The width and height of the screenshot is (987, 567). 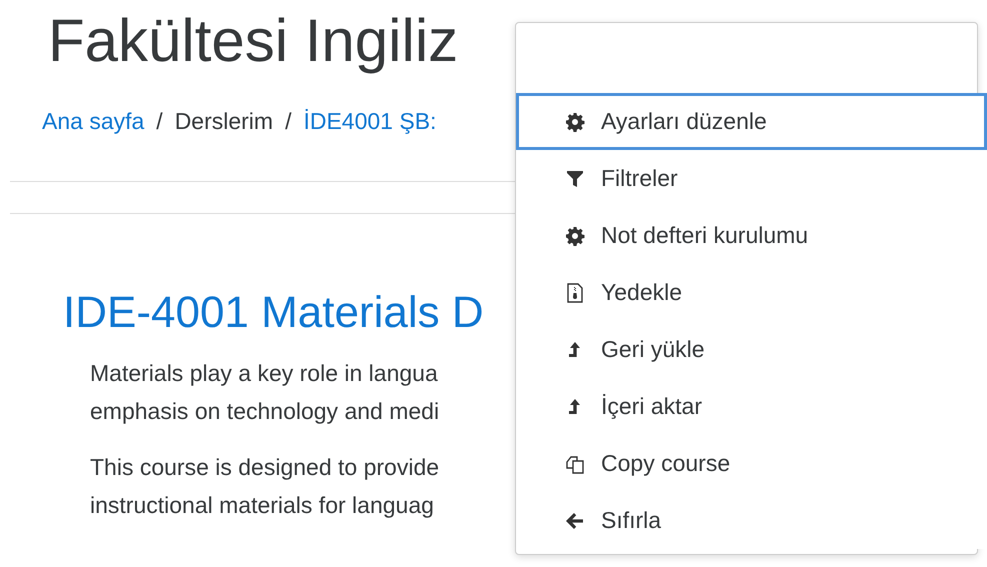 I want to click on copy-icon, so click(x=575, y=464).